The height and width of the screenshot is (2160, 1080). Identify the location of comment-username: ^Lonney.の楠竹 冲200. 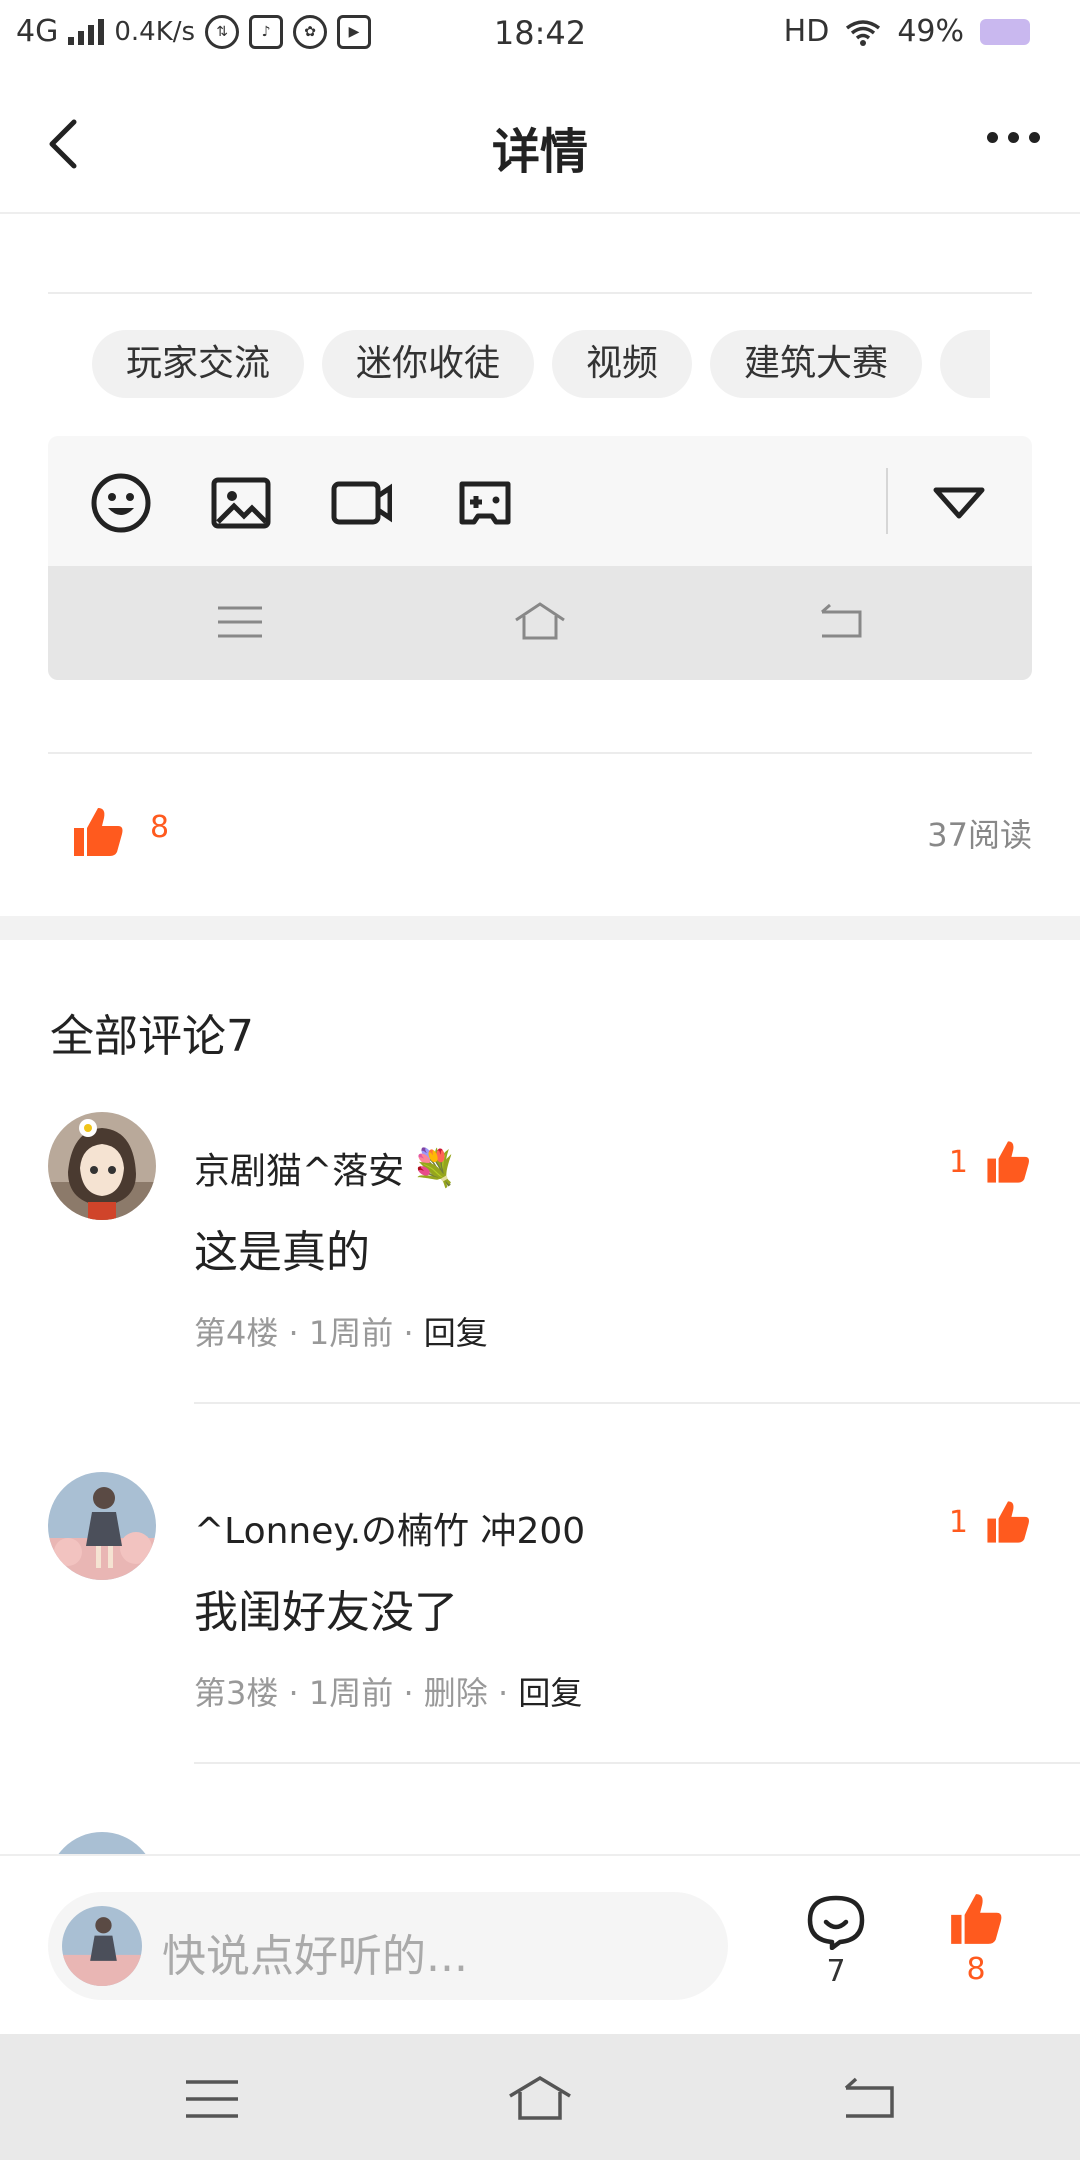
(389, 1528).